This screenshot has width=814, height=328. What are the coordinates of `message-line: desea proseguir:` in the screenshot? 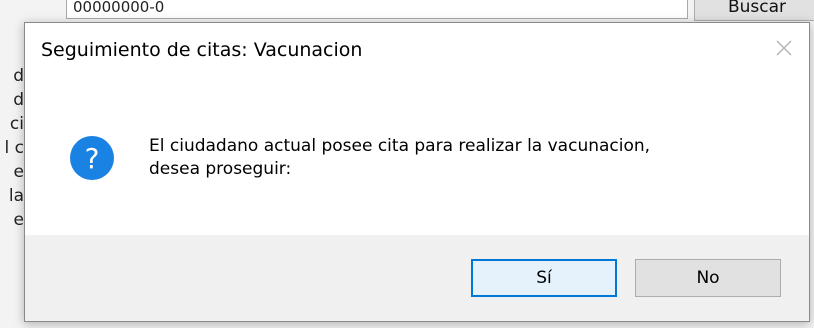 It's located at (220, 169).